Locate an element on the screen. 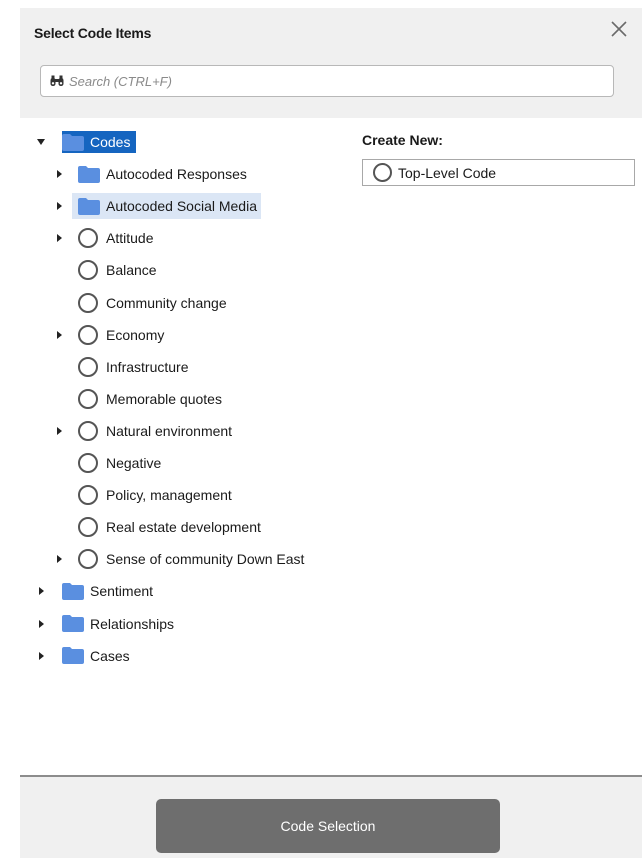 The width and height of the screenshot is (644, 858). top-level-code-button: Top-Level Code is located at coordinates (498, 172).